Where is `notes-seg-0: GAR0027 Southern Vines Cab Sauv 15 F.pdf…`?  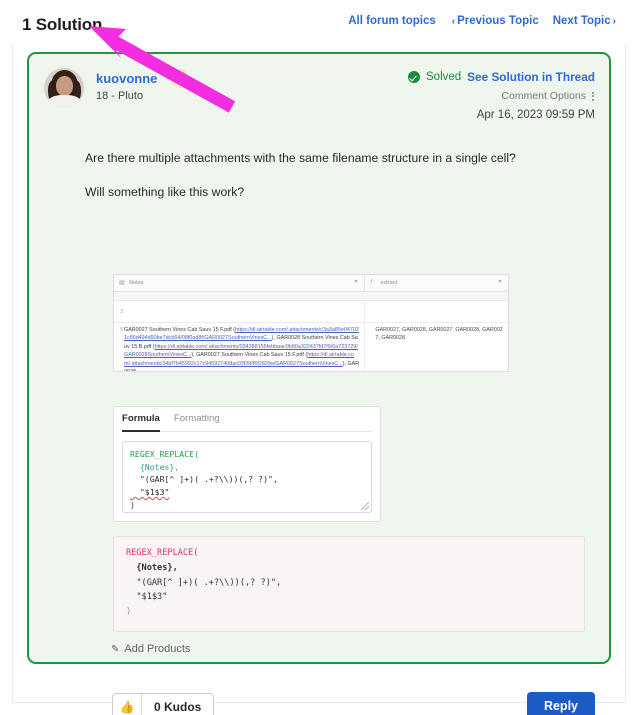 notes-seg-0: GAR0027 Southern Vines Cab Sauv 15 F.pdf… is located at coordinates (180, 330).